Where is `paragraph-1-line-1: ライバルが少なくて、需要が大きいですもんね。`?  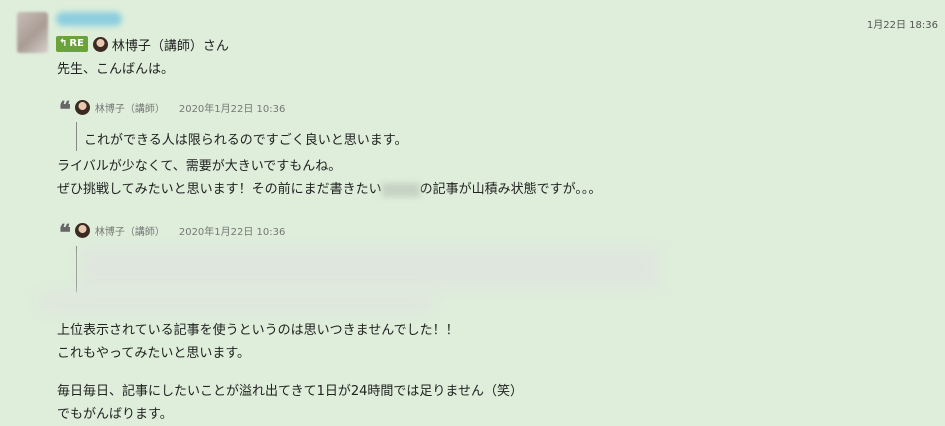
paragraph-1-line-1: ライバルが少なくて、需要が大きいですもんね。 is located at coordinates (199, 166).